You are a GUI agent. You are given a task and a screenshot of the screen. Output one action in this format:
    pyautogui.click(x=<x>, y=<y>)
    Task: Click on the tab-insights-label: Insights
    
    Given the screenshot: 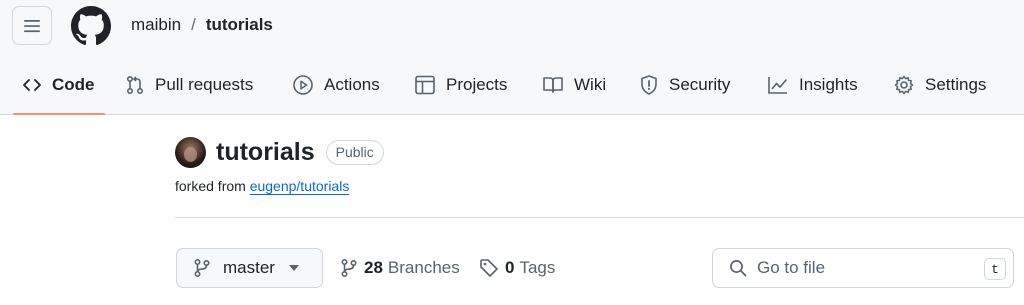 What is the action you would take?
    pyautogui.click(x=828, y=84)
    